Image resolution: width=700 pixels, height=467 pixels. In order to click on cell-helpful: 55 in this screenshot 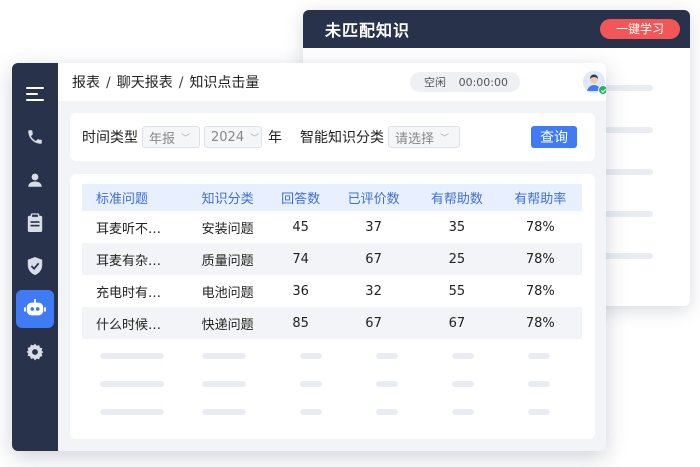, I will do `click(457, 291)`.